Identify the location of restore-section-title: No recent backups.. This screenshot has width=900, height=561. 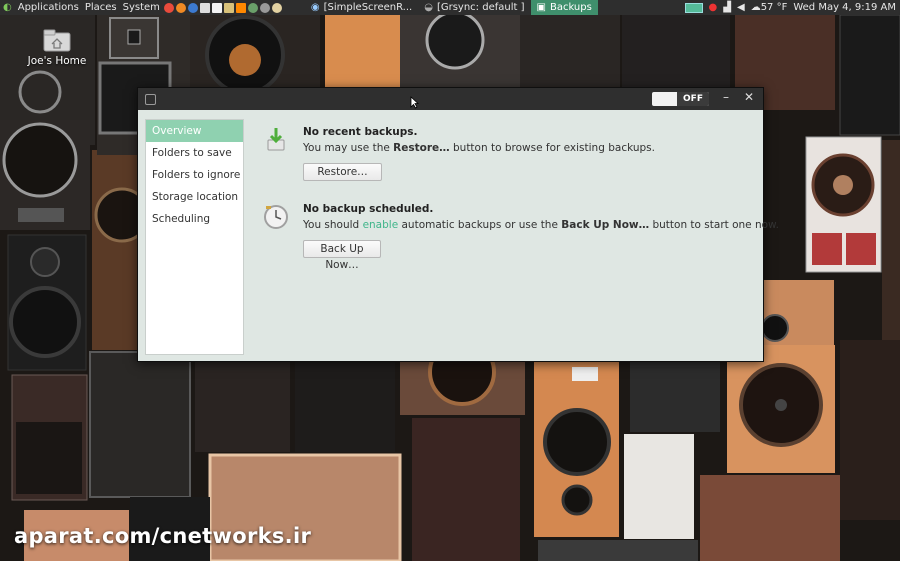
(360, 132).